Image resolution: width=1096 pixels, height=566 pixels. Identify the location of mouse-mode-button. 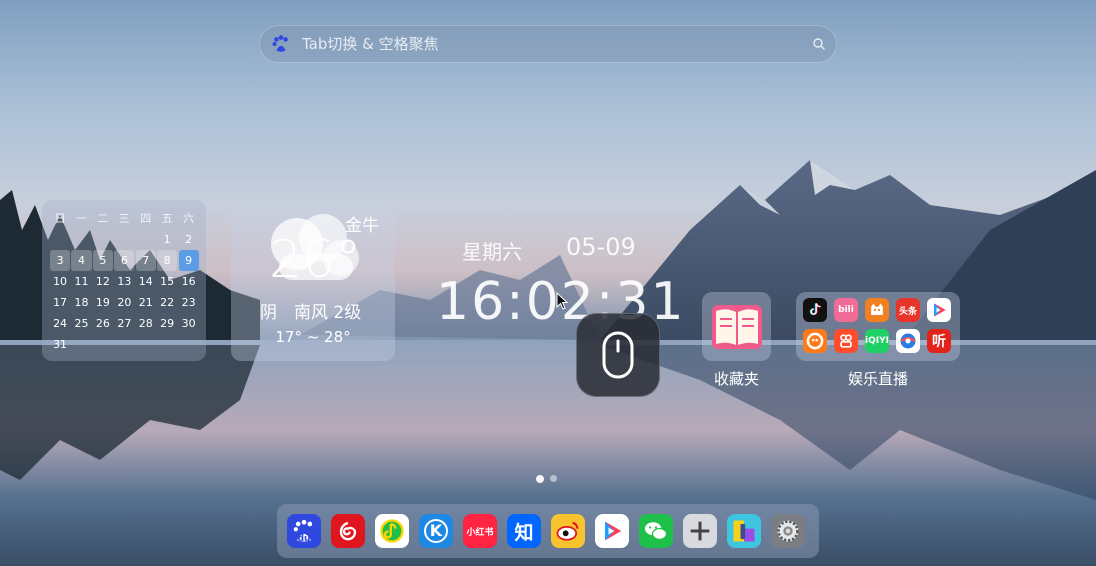
(618, 355).